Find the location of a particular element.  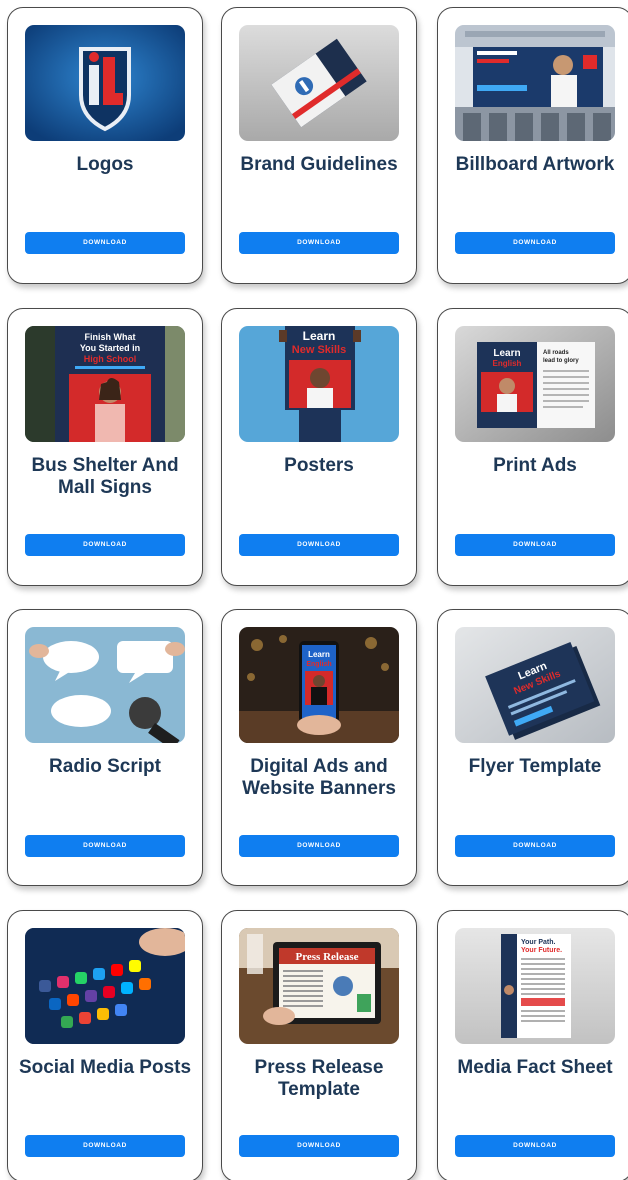

card-title: Brand Guidelines is located at coordinates (319, 164).